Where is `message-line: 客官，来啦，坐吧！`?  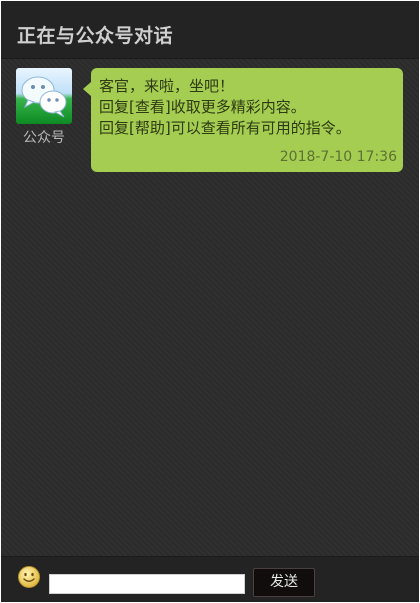
message-line: 客官，来啦，坐吧！ is located at coordinates (167, 86).